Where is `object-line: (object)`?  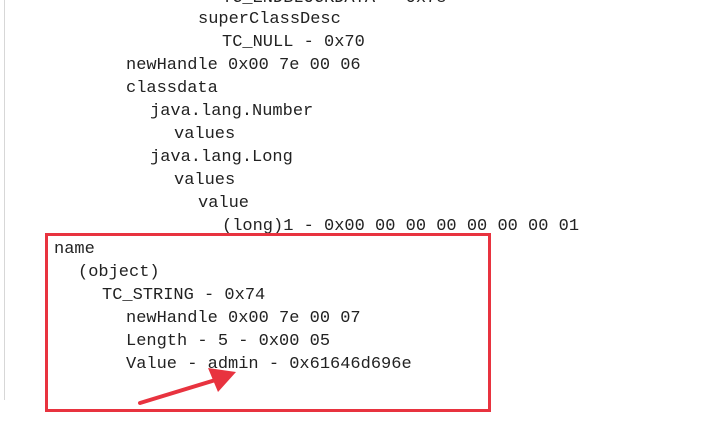 object-line: (object) is located at coordinates (119, 272).